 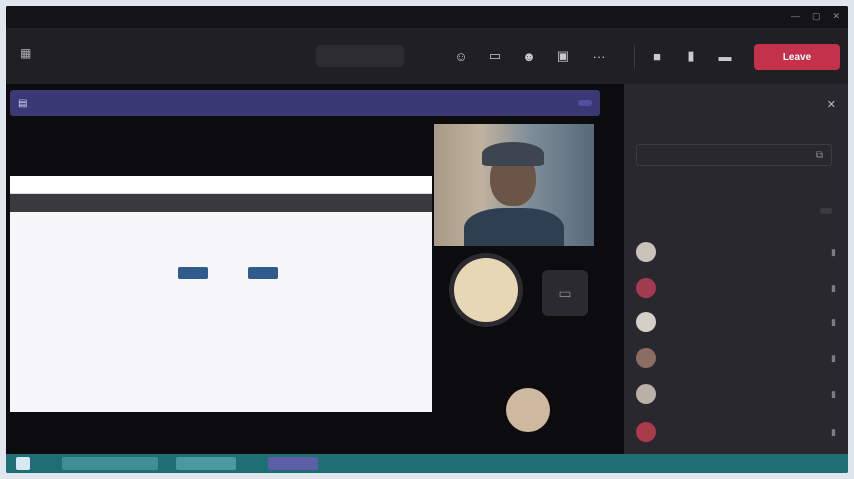 I want to click on minimize-button: —, so click(x=795, y=16).